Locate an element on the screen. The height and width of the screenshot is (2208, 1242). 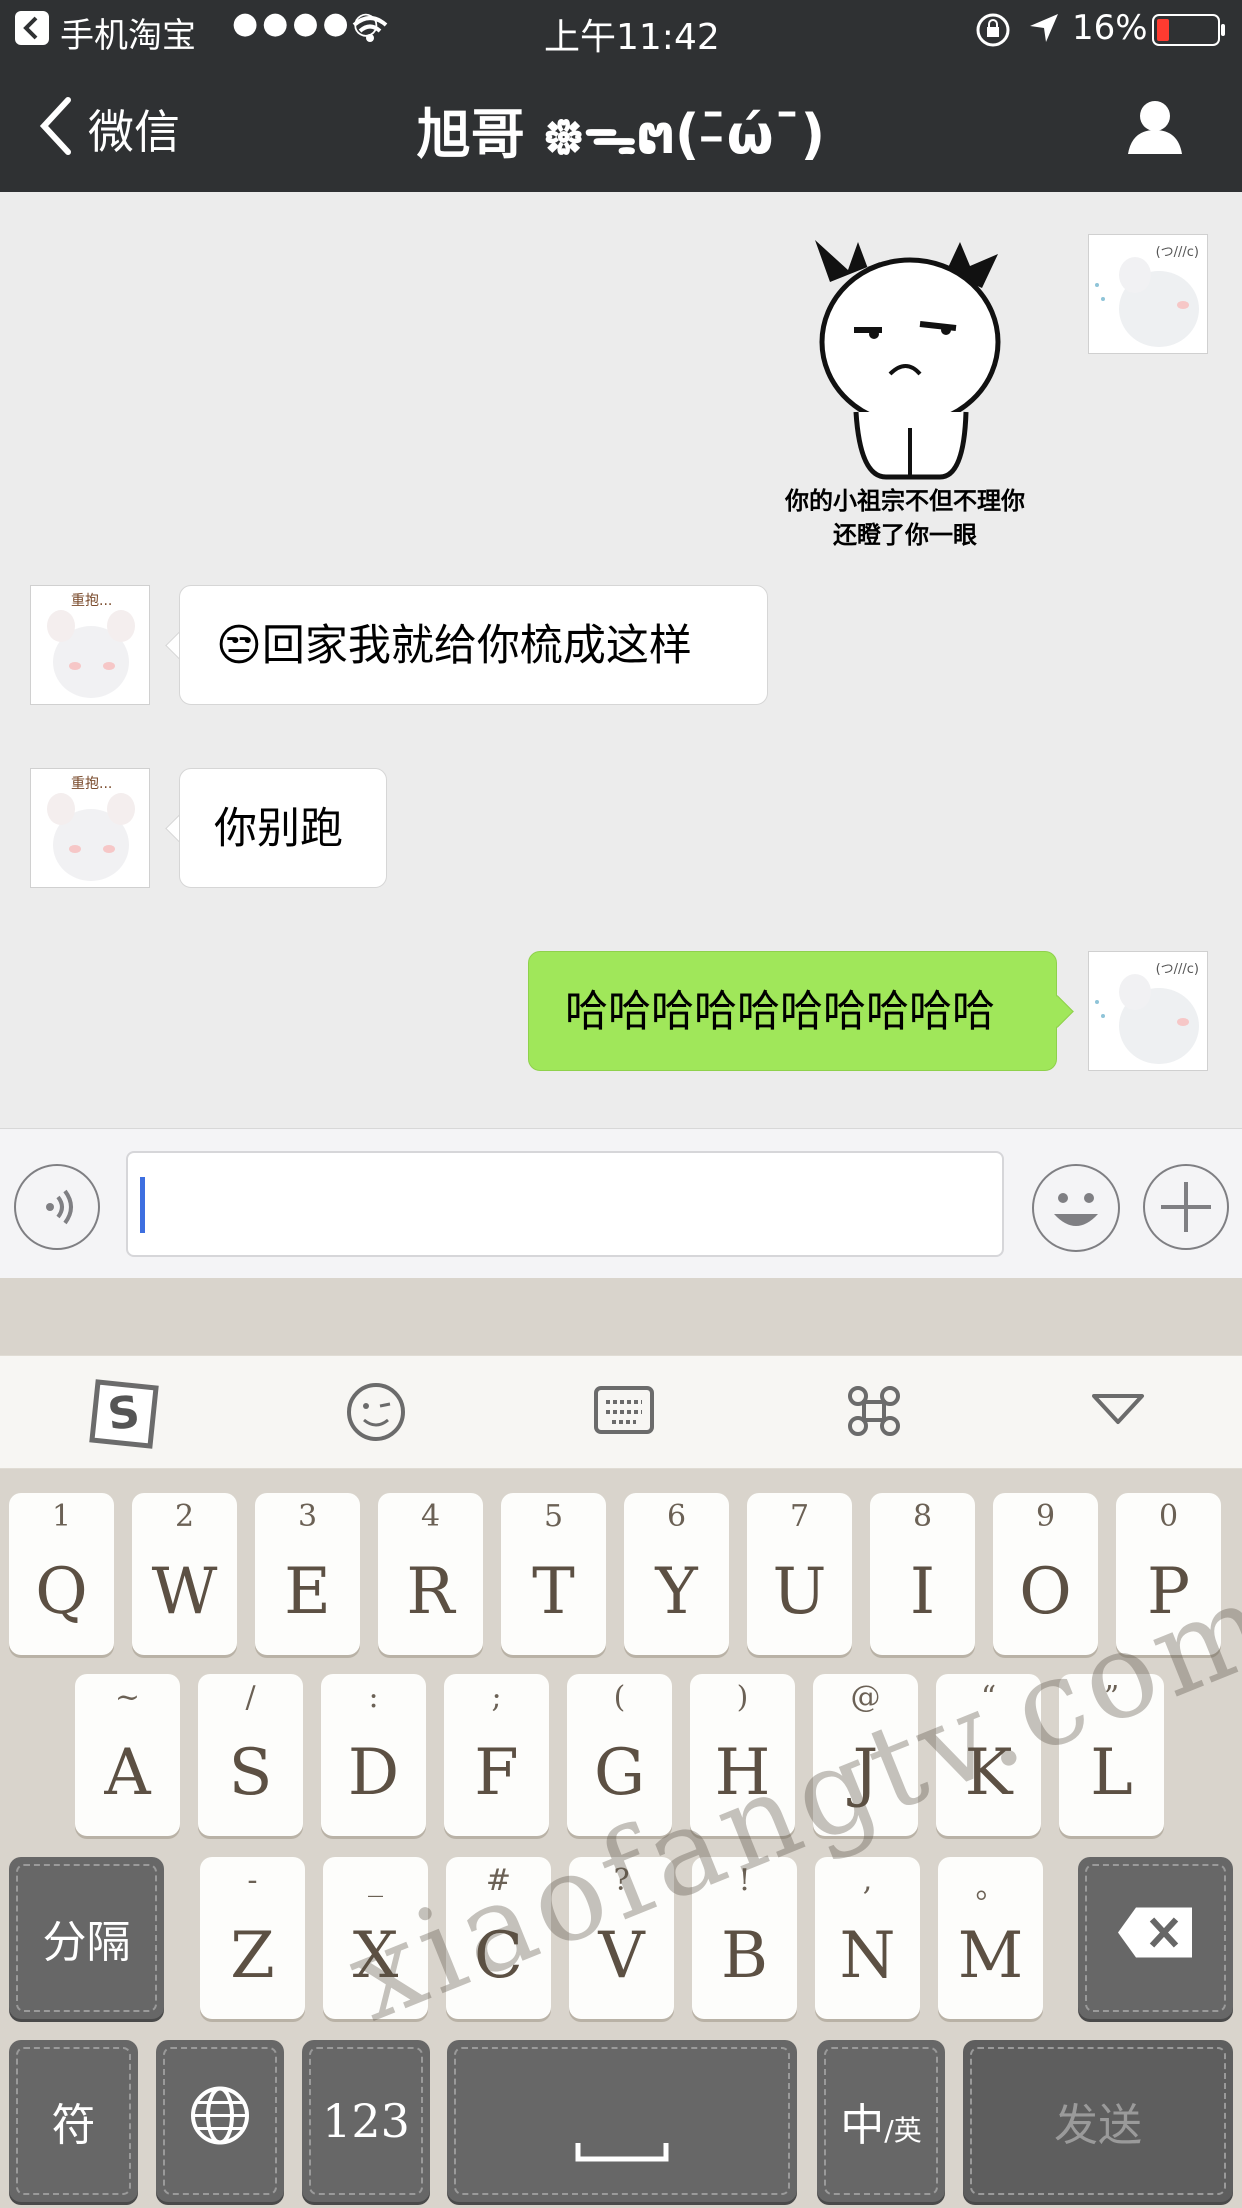
key-s: / S is located at coordinates (250, 1755).